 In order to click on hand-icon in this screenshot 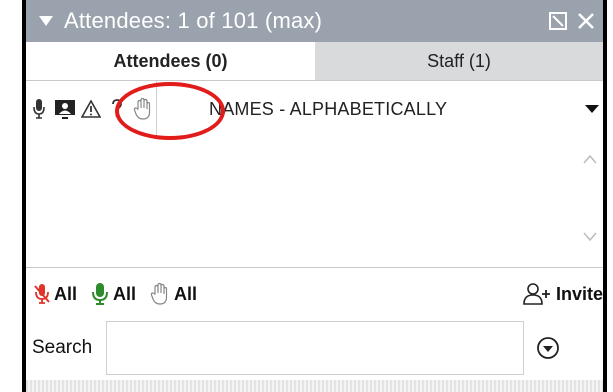, I will do `click(159, 293)`.